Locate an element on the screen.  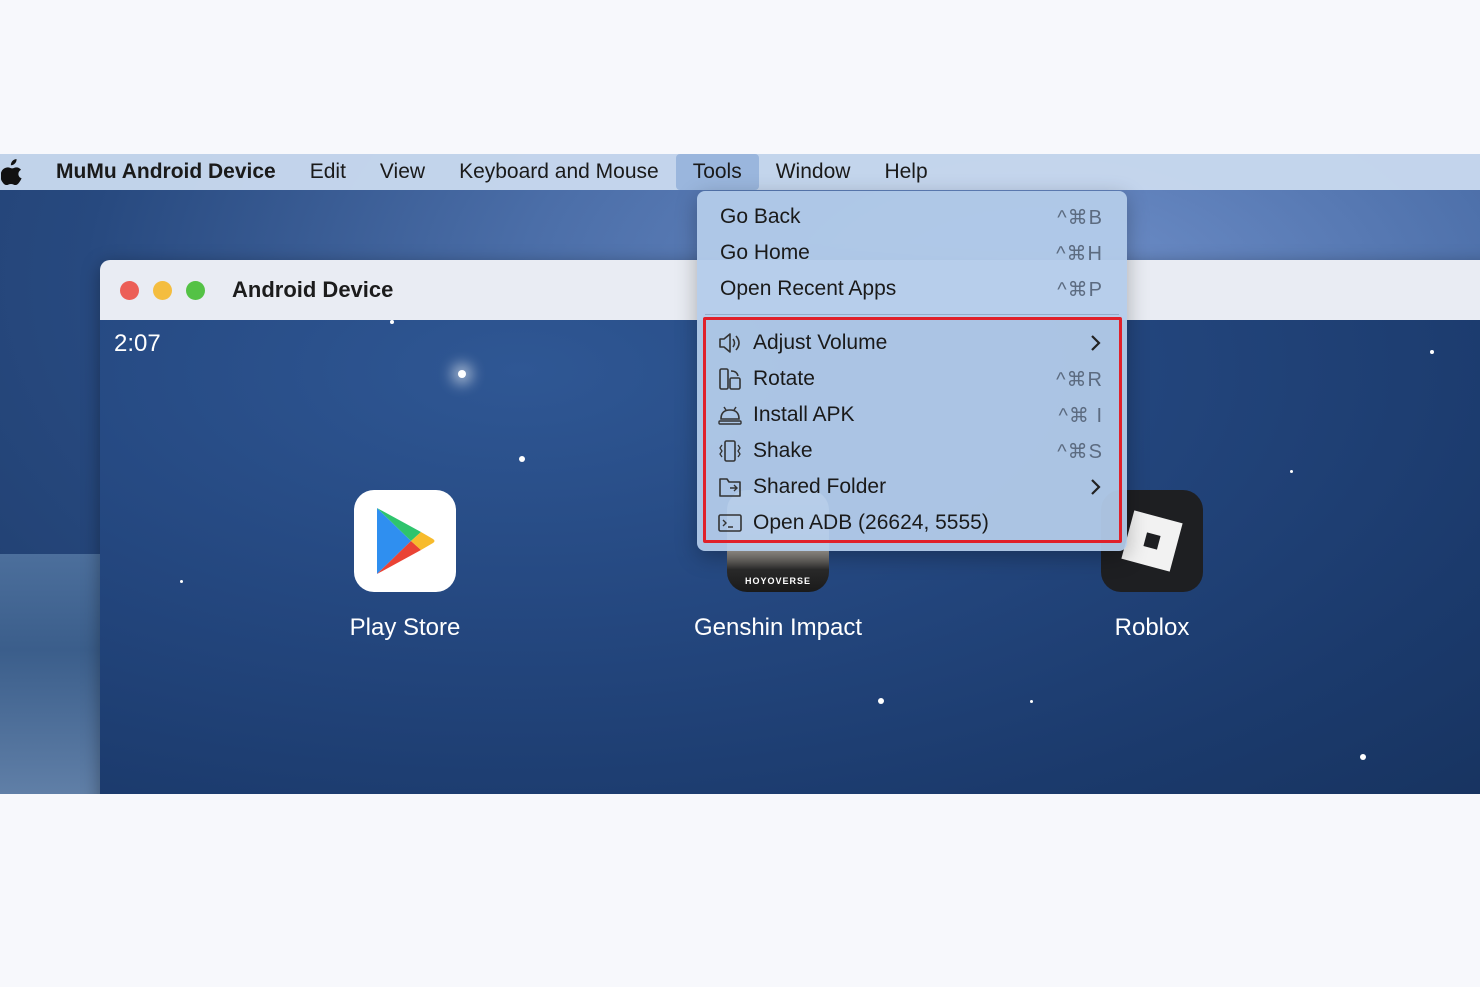
app-label: Play Store is located at coordinates (405, 627).